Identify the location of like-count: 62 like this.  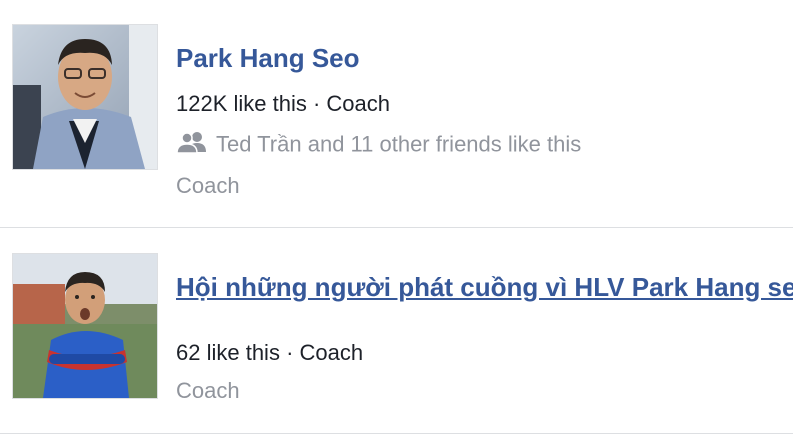
(228, 352).